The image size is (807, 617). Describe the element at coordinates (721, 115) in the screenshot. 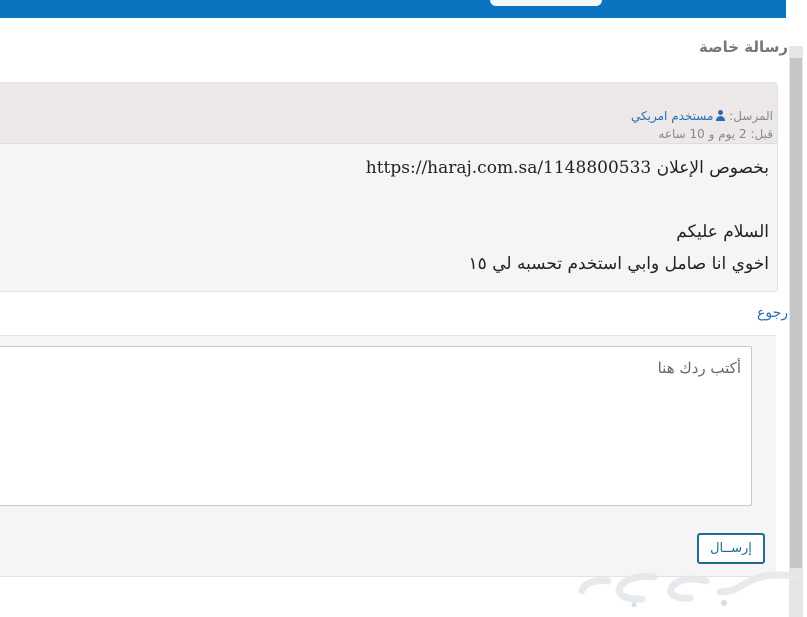

I see `user-icon` at that location.